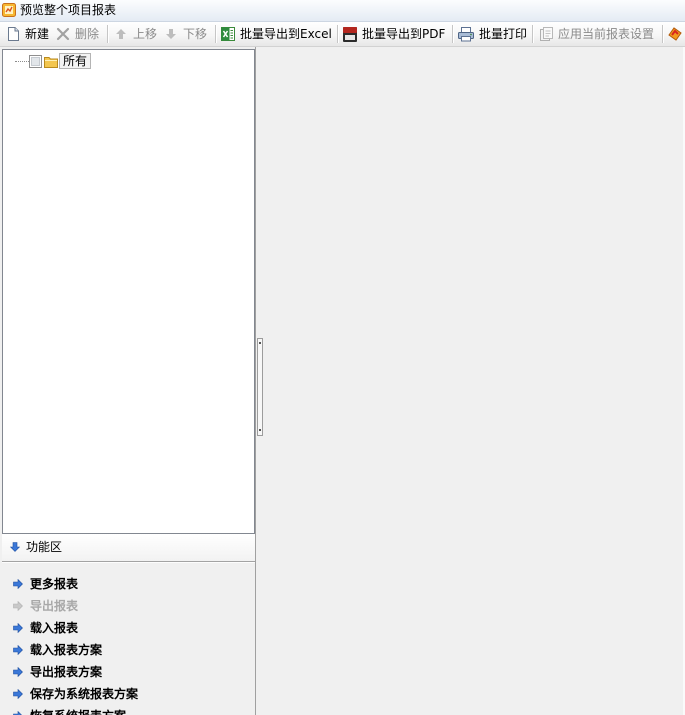  I want to click on export-report-label: 导出报表, so click(54, 606).